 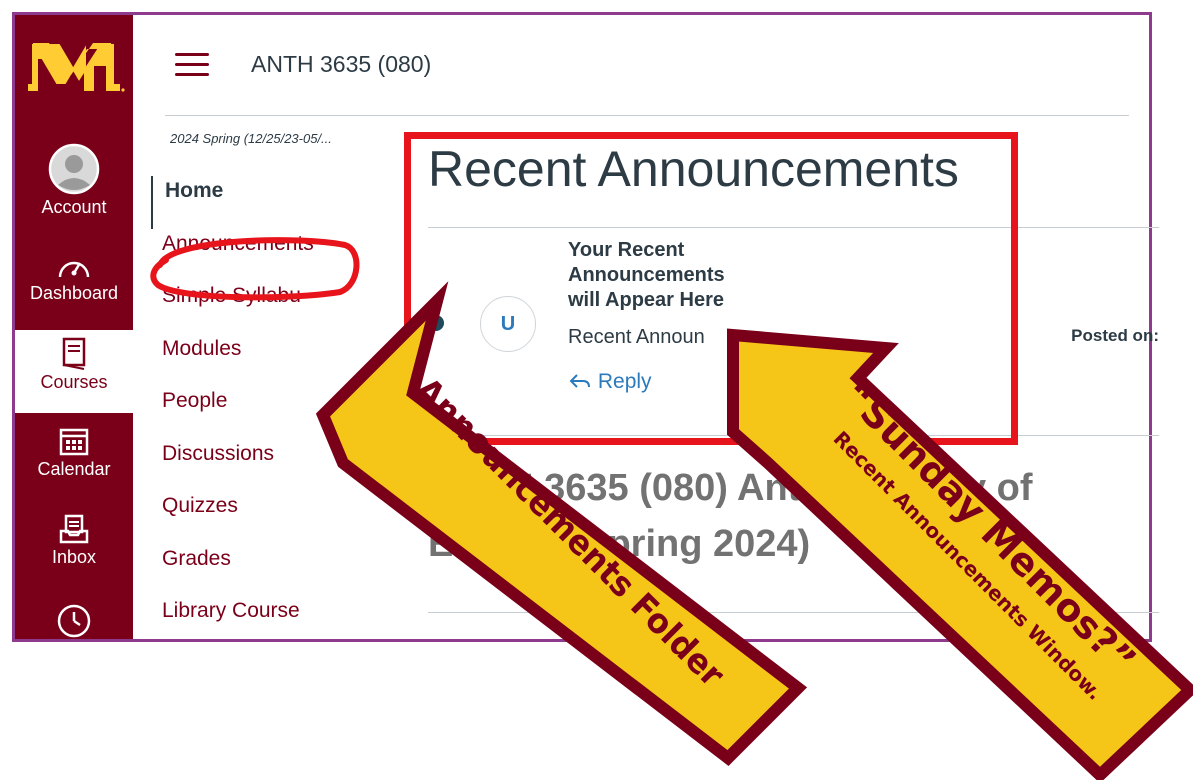 What do you see at coordinates (270, 202) in the screenshot?
I see `course-nav-home: Home` at bounding box center [270, 202].